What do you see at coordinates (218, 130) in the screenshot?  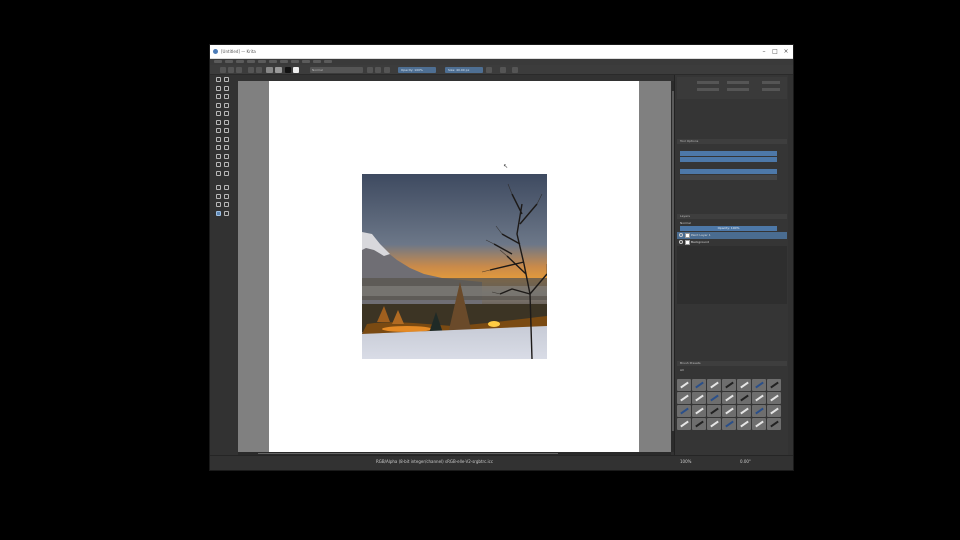 I see `calligraphy-icon` at bounding box center [218, 130].